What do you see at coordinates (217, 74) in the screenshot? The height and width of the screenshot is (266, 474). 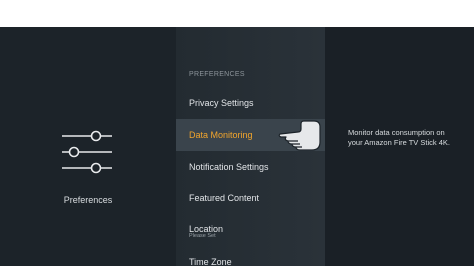 I see `menu-header: PREFERENCES` at bounding box center [217, 74].